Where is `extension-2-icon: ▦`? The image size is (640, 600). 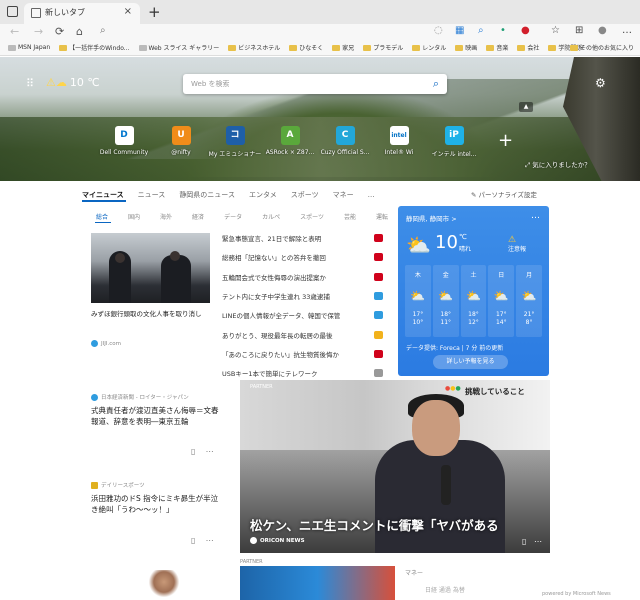 extension-2-icon: ▦ is located at coordinates (459, 30).